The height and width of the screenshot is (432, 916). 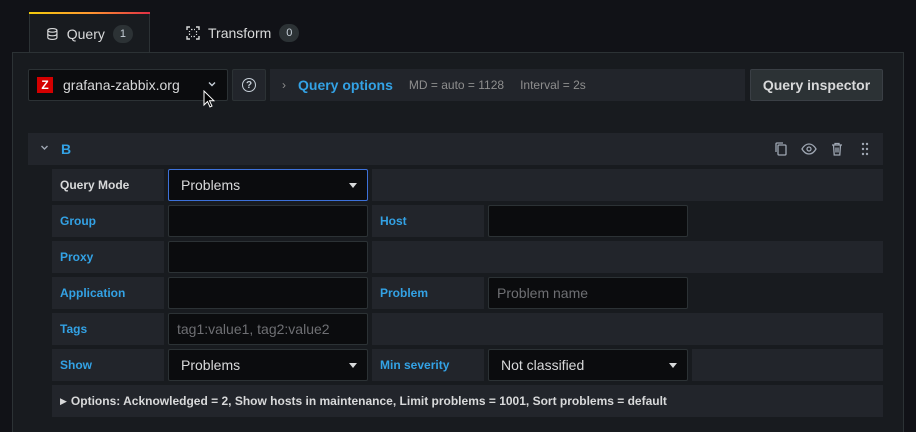 What do you see at coordinates (428, 293) in the screenshot?
I see `problem-label: Problem` at bounding box center [428, 293].